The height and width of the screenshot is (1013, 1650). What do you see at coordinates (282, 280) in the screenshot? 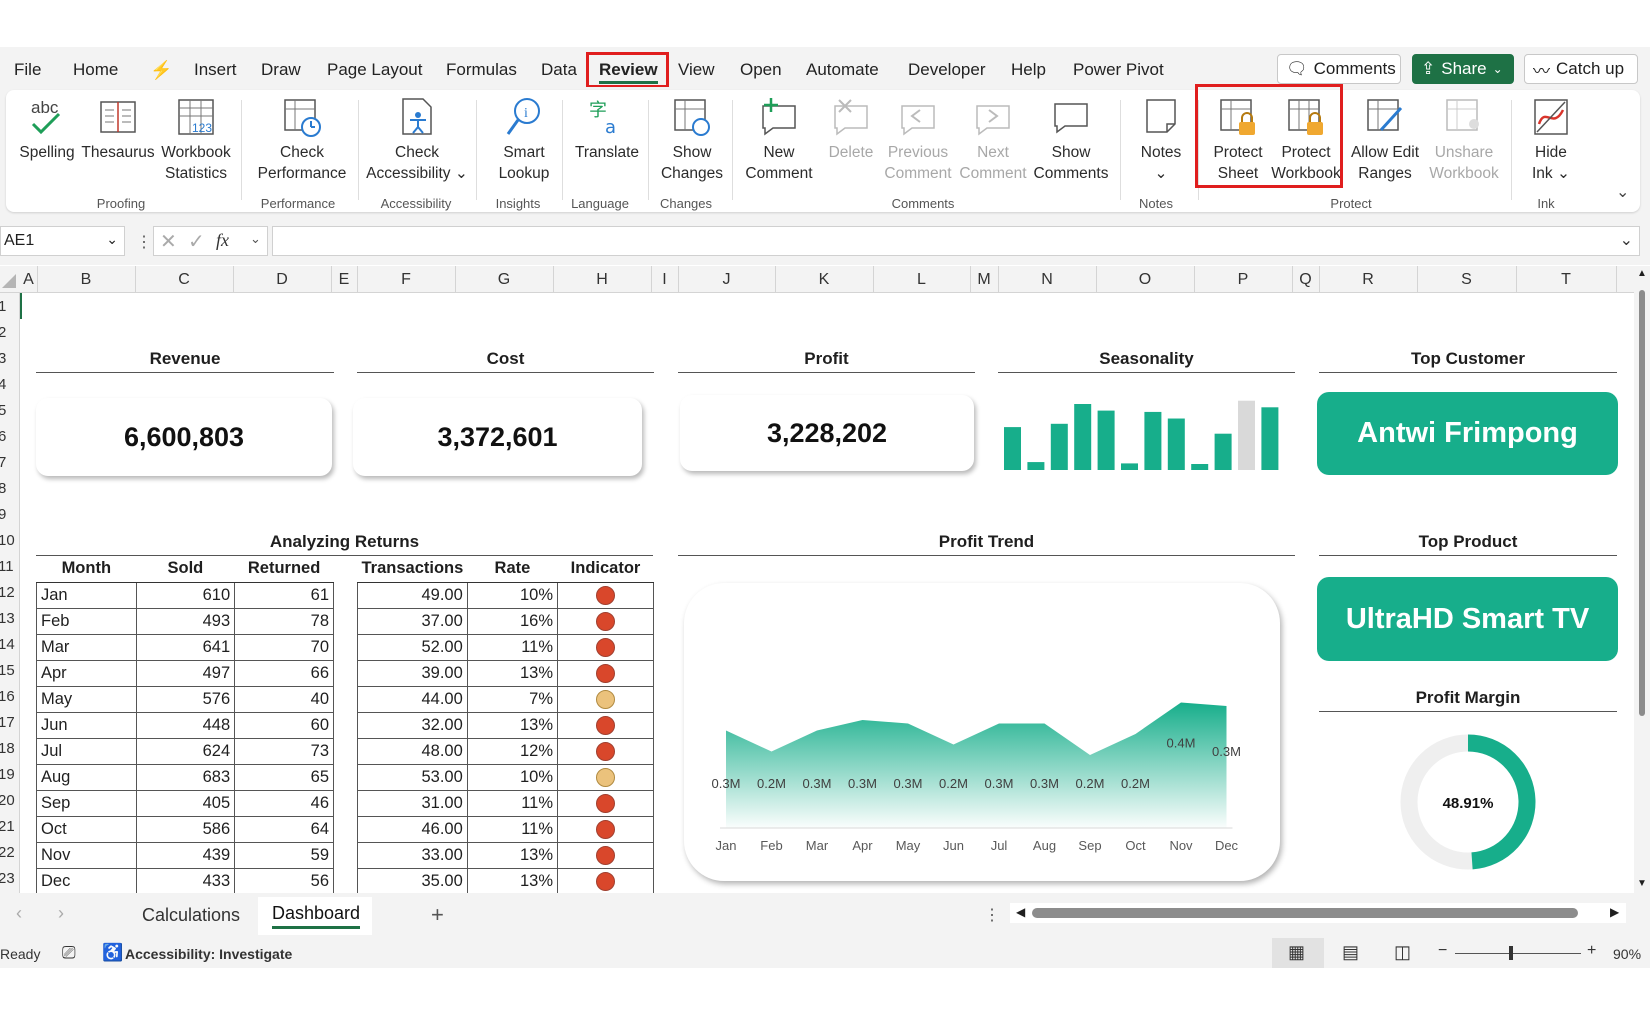
I see `column-header-d: D` at bounding box center [282, 280].